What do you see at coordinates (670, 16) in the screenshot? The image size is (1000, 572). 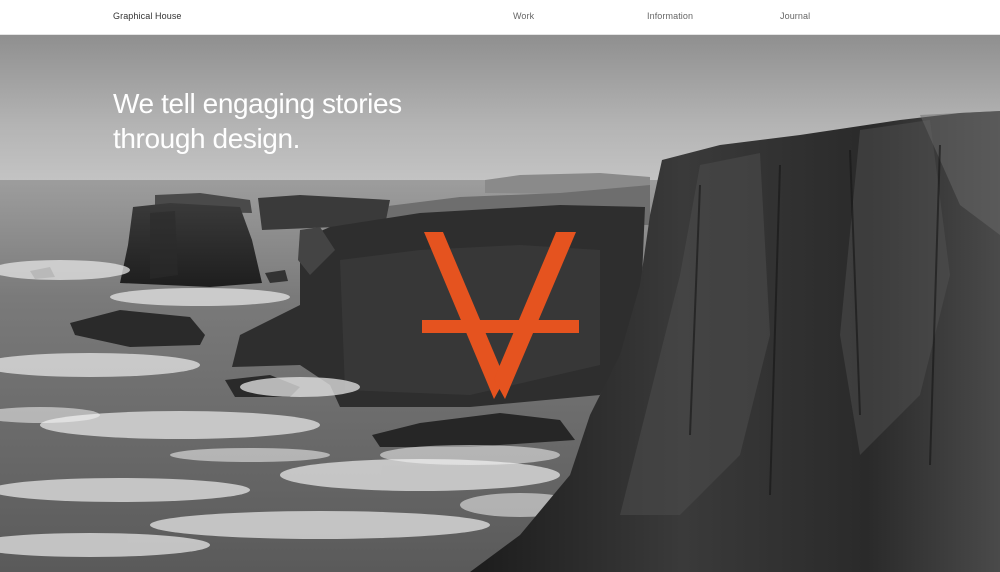 I see `nav-information-link: Information` at bounding box center [670, 16].